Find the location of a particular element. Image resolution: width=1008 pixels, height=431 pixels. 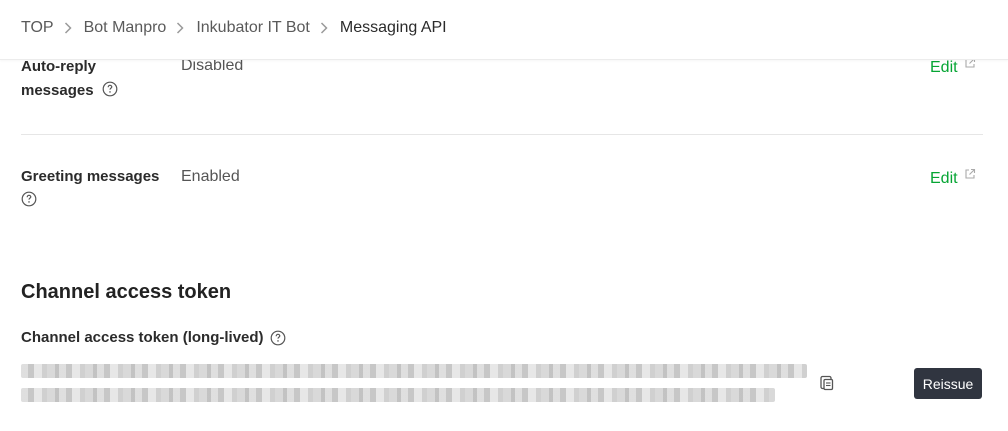

external-link-icon is located at coordinates (970, 176).